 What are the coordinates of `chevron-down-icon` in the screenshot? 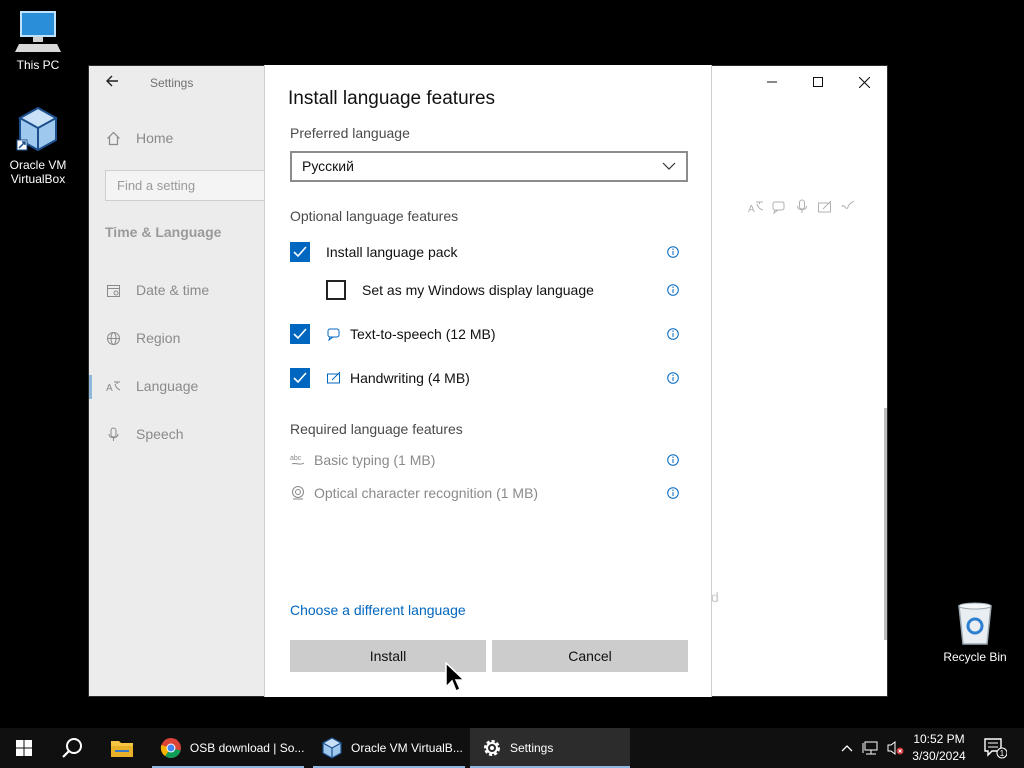 It's located at (669, 166).